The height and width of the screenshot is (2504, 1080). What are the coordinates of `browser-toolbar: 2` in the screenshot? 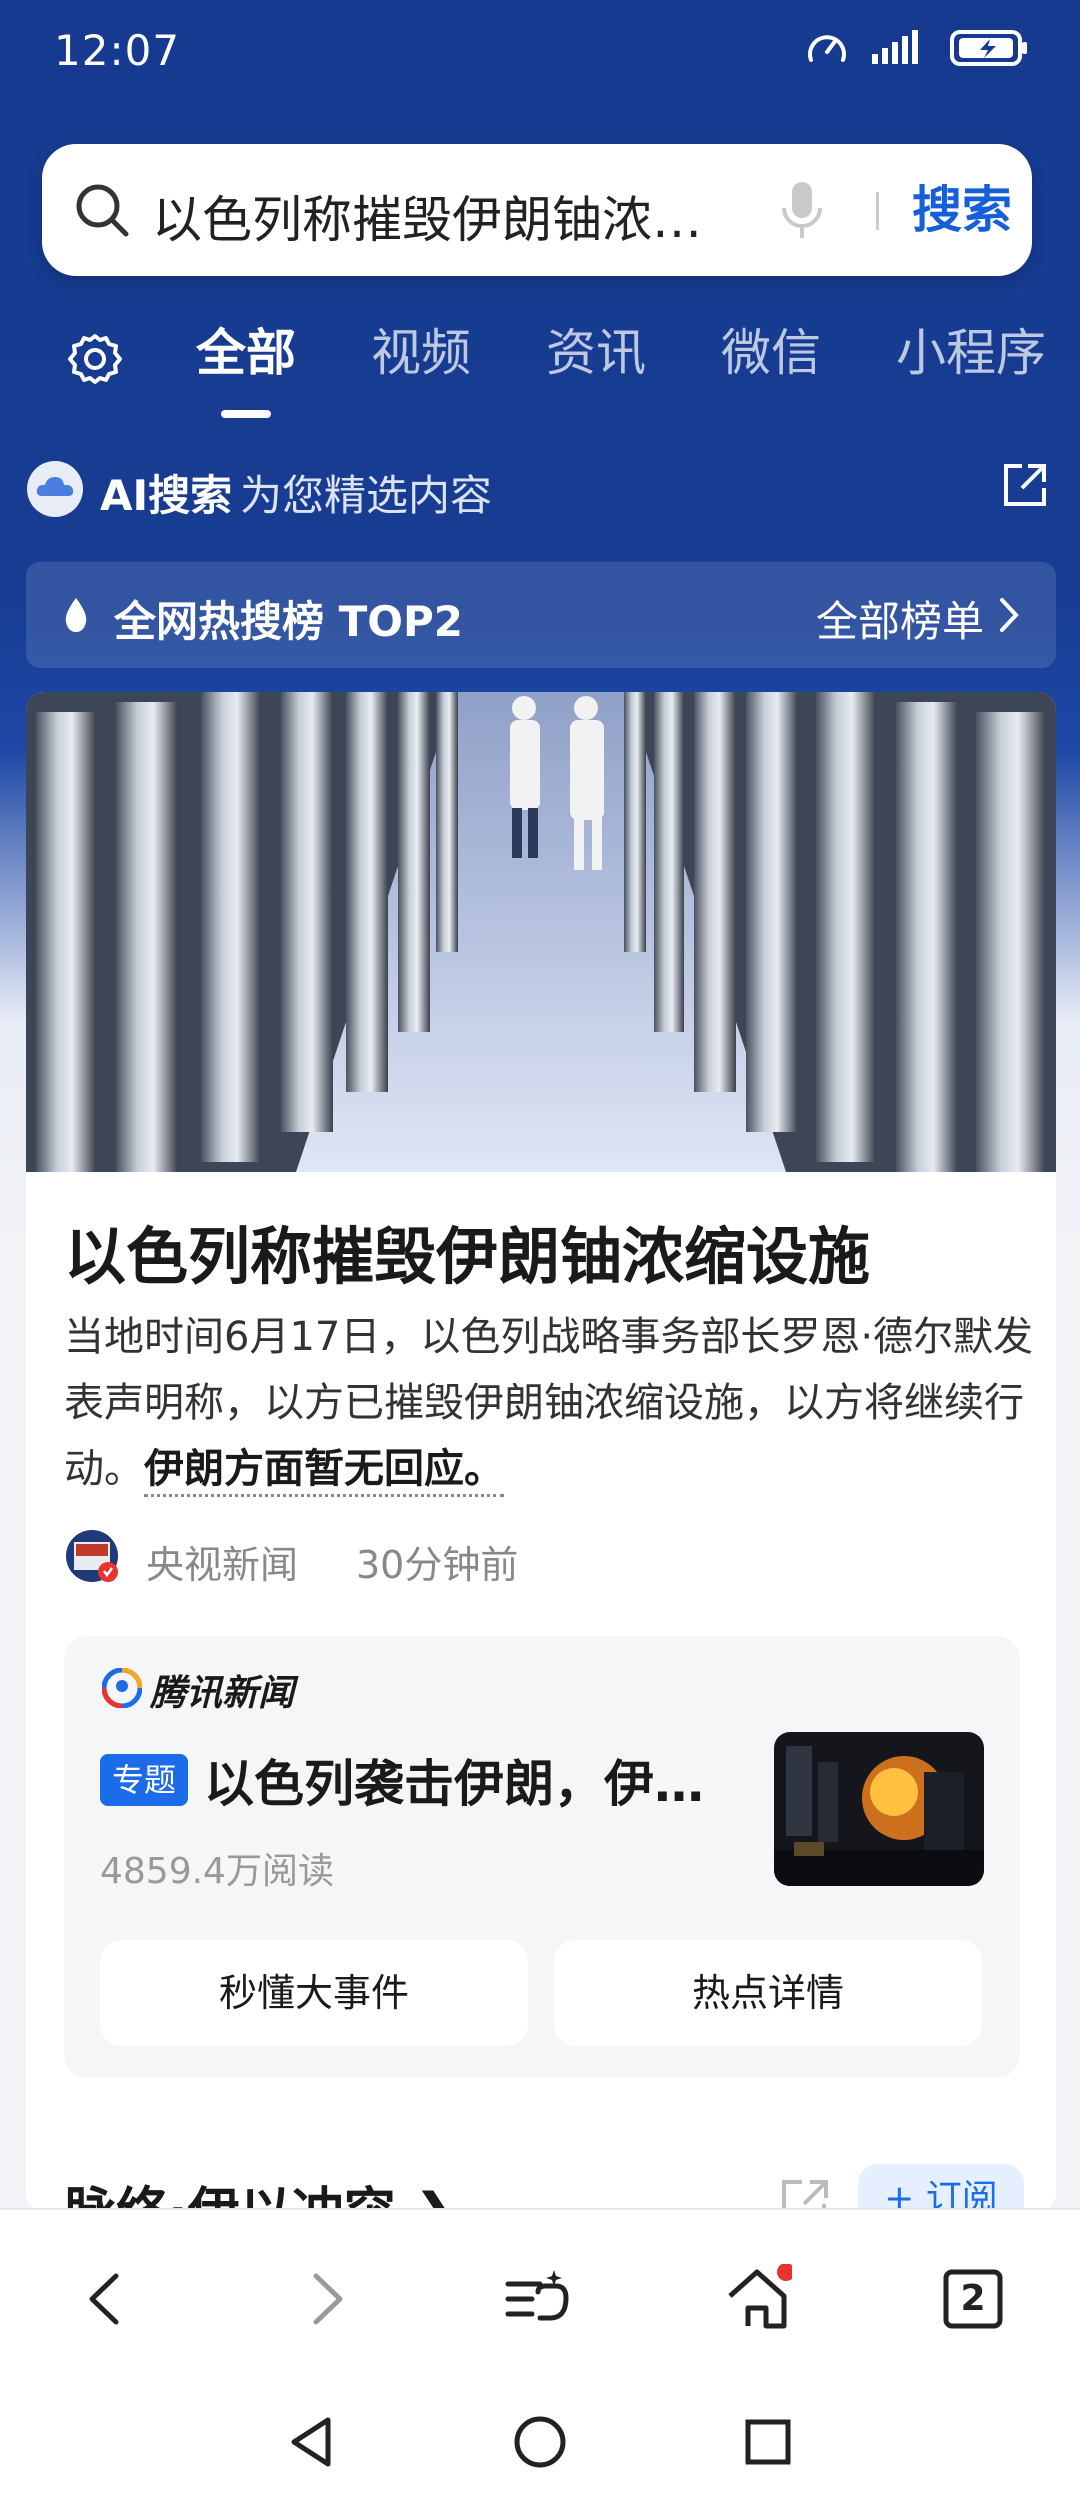 It's located at (540, 2295).